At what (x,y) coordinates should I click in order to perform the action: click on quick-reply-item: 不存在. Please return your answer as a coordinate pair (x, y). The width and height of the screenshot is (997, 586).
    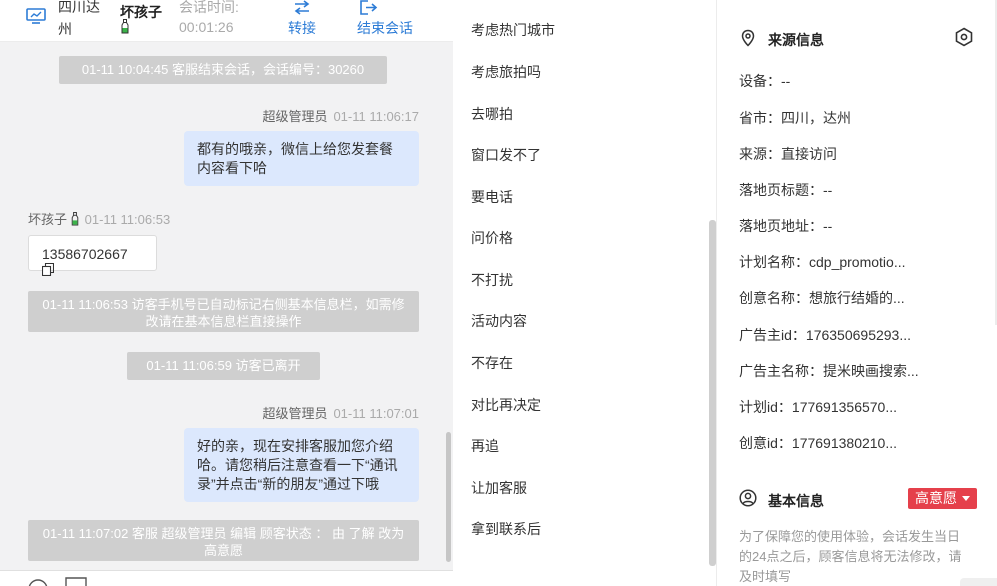
    Looking at the image, I should click on (492, 363).